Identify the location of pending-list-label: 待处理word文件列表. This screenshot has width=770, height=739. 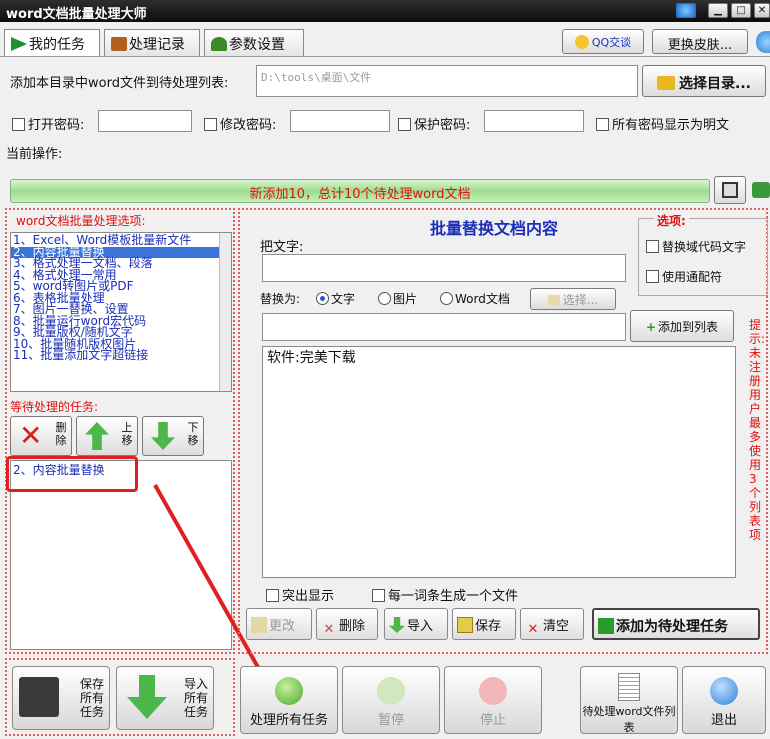
(629, 719).